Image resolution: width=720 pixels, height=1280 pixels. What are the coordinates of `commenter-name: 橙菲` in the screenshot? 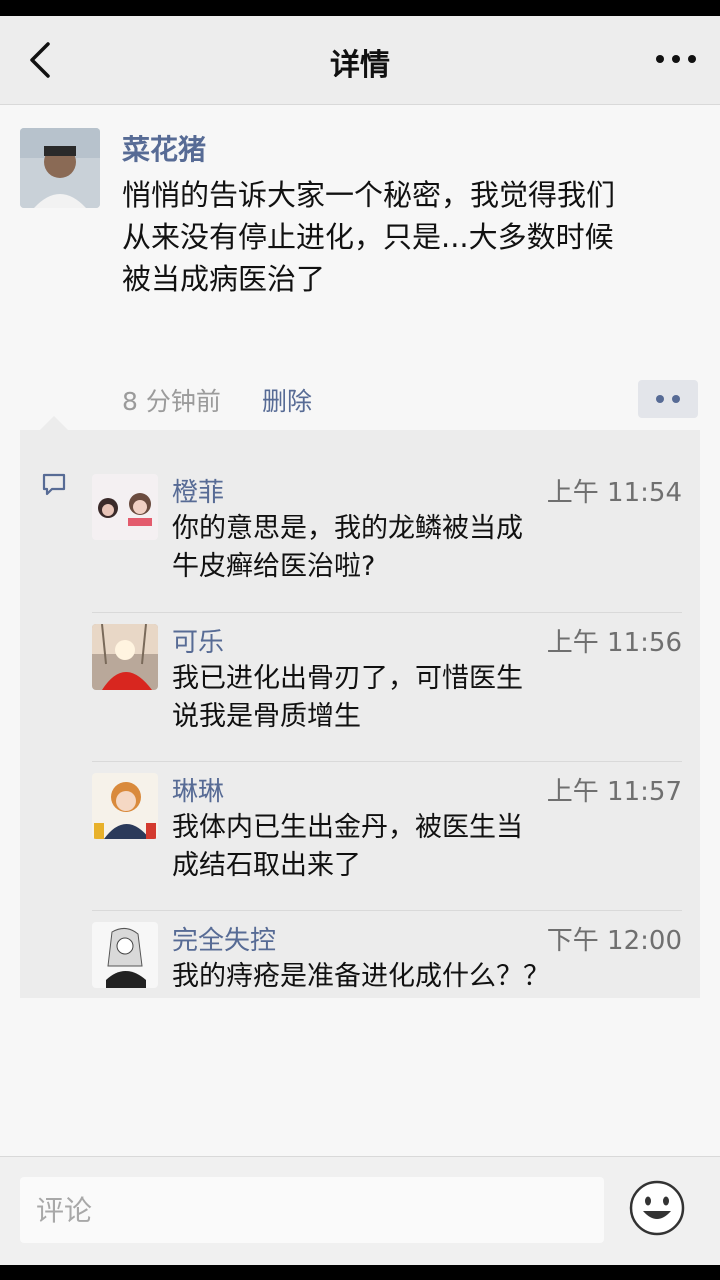 It's located at (198, 490).